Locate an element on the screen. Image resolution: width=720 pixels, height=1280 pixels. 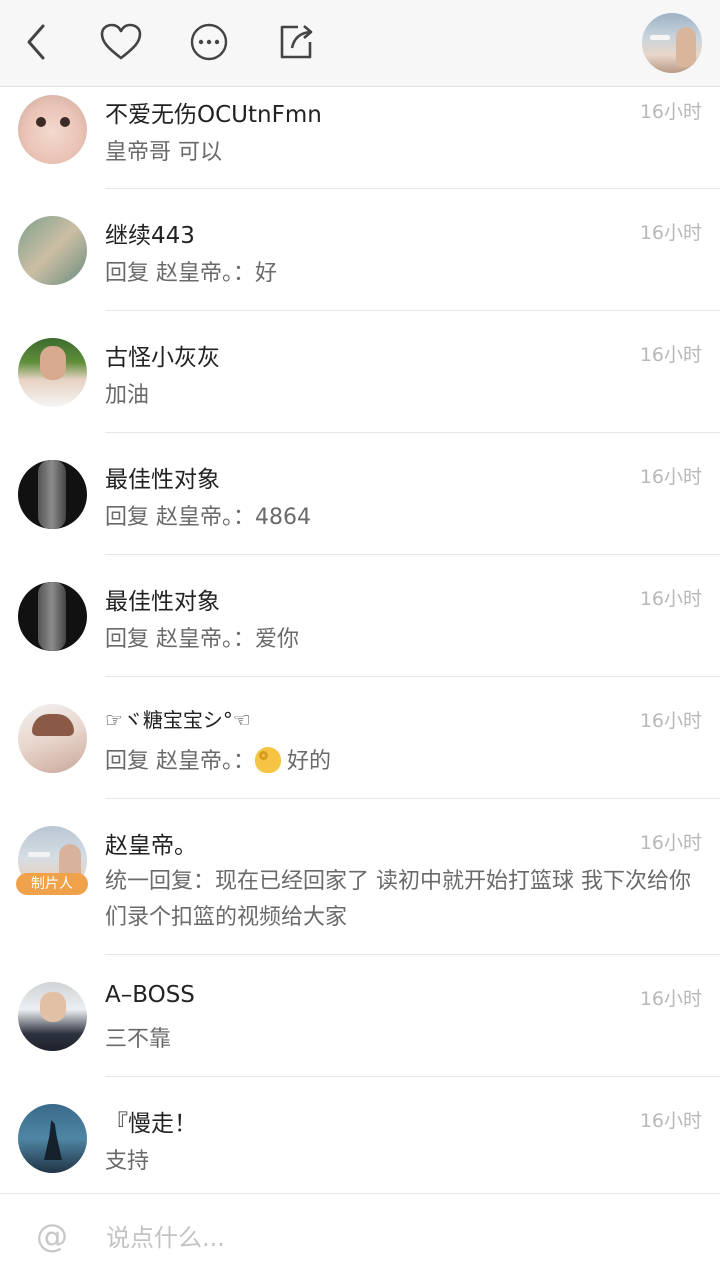
comment-input-bar: @ is located at coordinates (360, 1236).